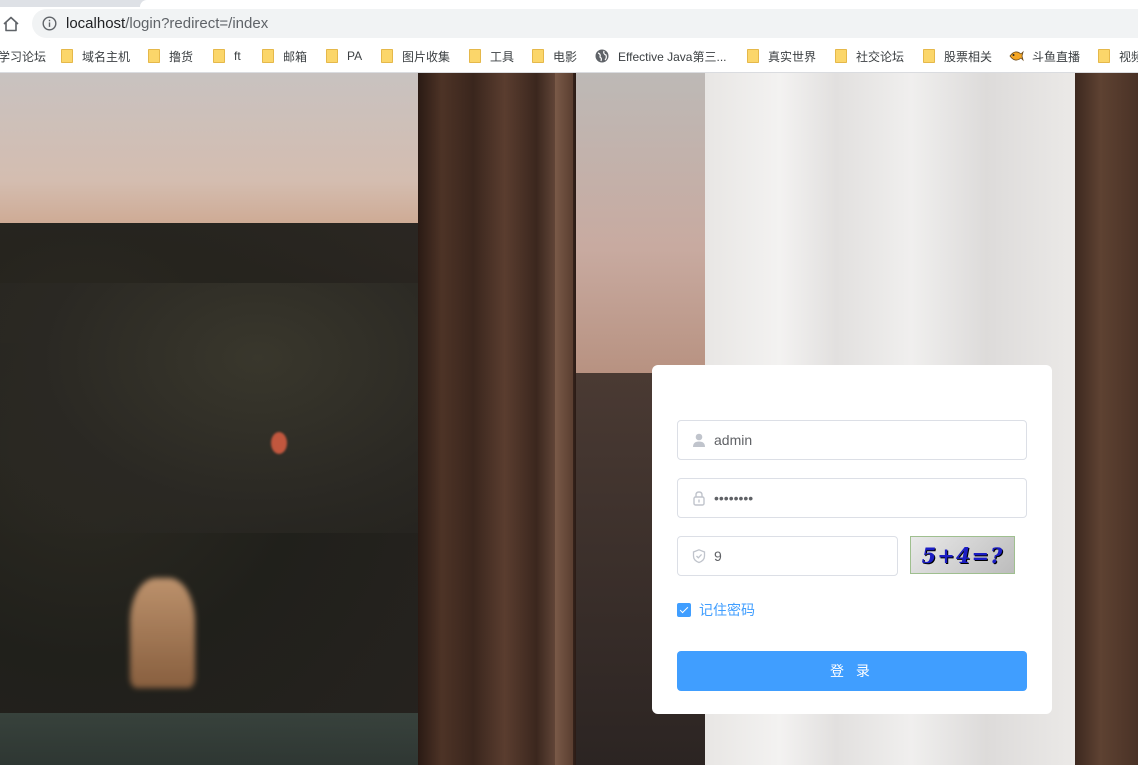  I want to click on browser-toolbar: localhost/login?redirect=/index, so click(569, 23).